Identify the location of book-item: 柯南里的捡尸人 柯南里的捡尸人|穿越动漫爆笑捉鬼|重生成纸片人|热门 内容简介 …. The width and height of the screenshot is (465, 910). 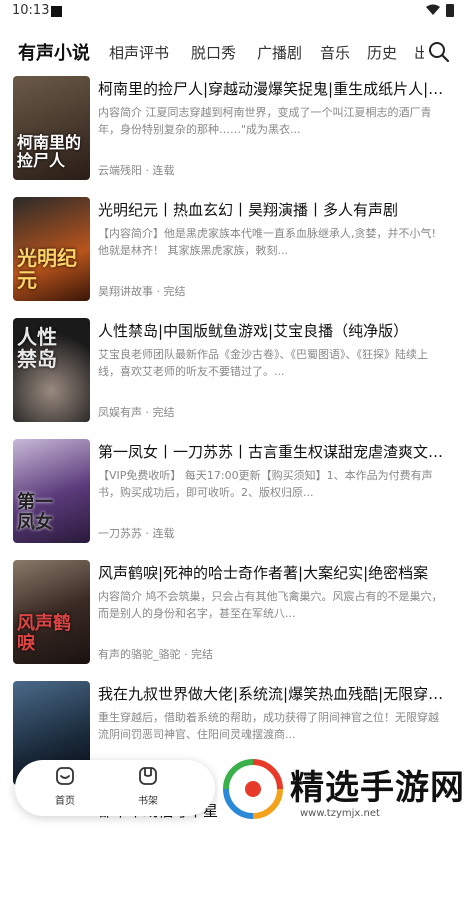
(232, 129).